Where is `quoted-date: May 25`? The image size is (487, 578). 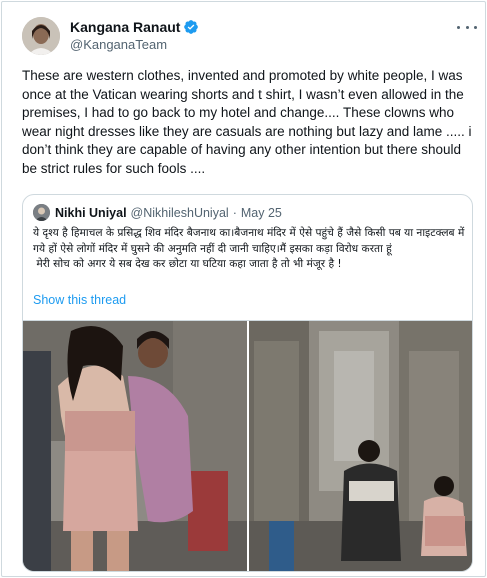
quoted-date: May 25 is located at coordinates (261, 213).